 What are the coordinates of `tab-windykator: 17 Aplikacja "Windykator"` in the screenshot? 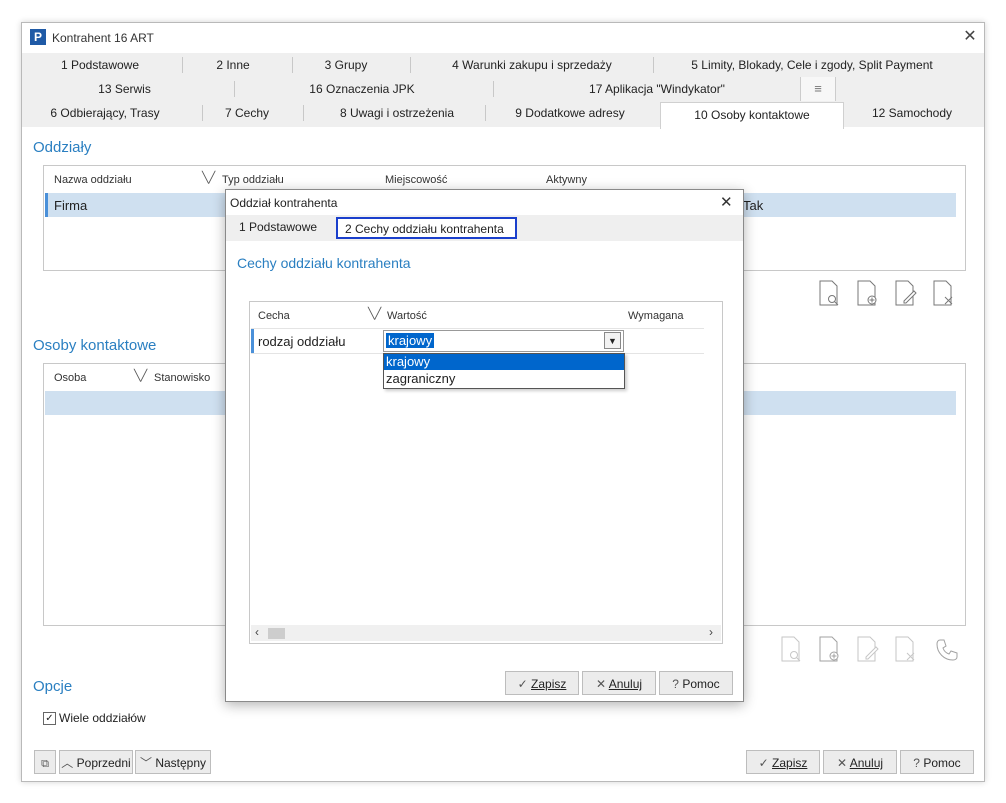 It's located at (657, 89).